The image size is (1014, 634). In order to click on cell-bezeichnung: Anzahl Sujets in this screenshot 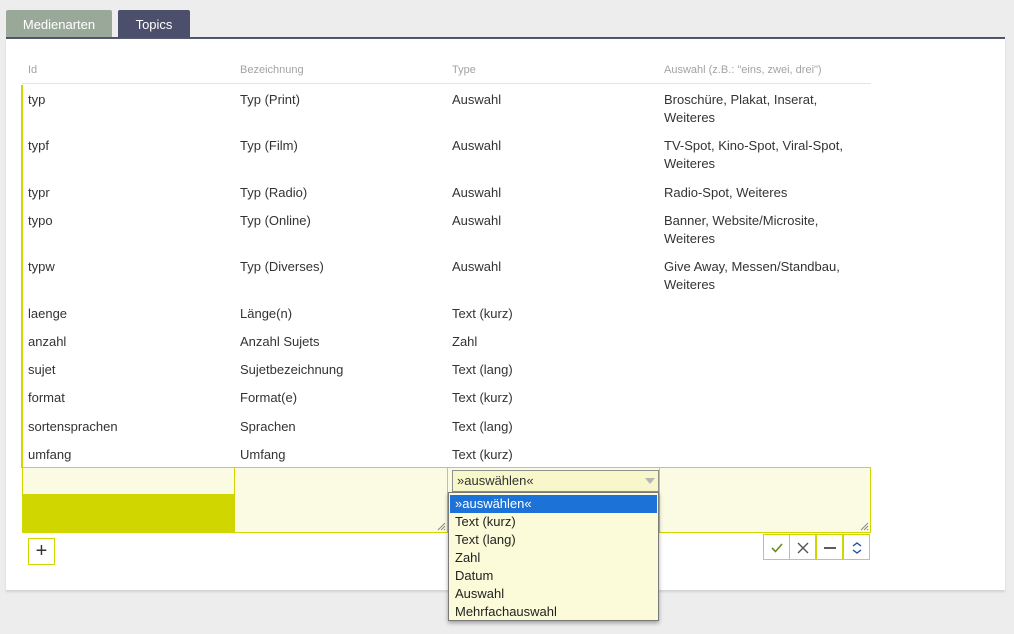, I will do `click(280, 341)`.